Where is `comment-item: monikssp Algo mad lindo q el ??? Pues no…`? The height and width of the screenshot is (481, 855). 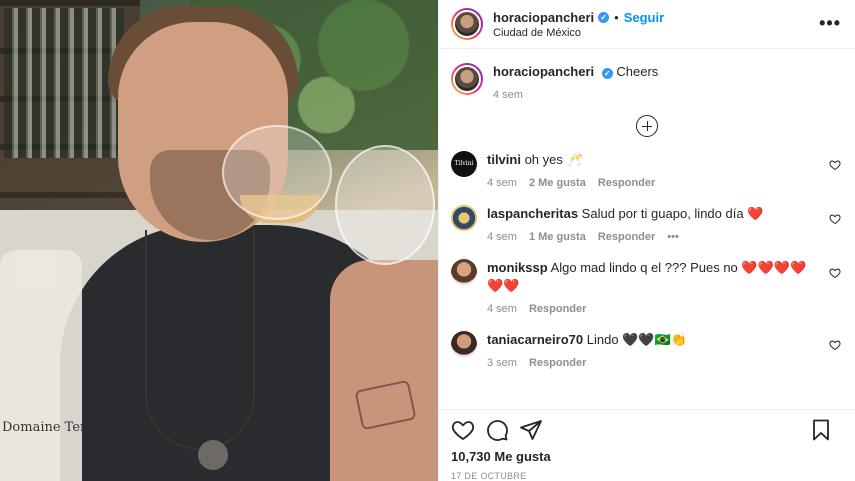 comment-item: monikssp Algo mad lindo q el ??? Pues no… is located at coordinates (647, 287).